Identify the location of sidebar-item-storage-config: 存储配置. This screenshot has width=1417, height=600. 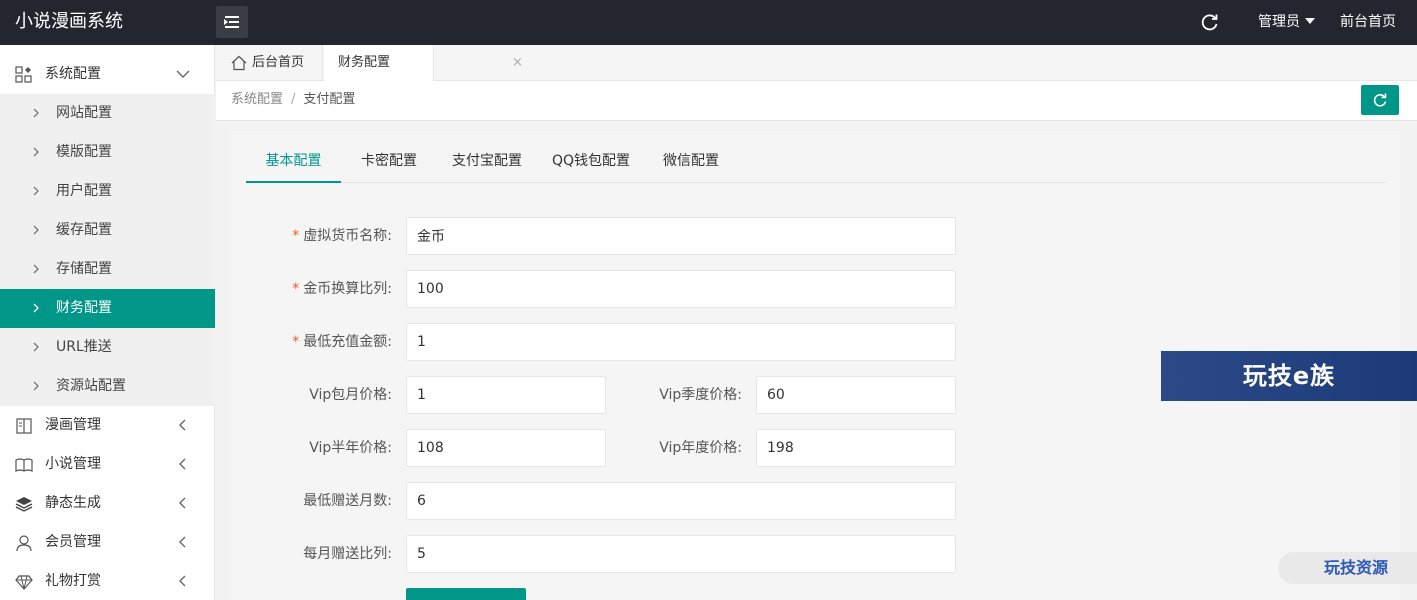
(107, 269).